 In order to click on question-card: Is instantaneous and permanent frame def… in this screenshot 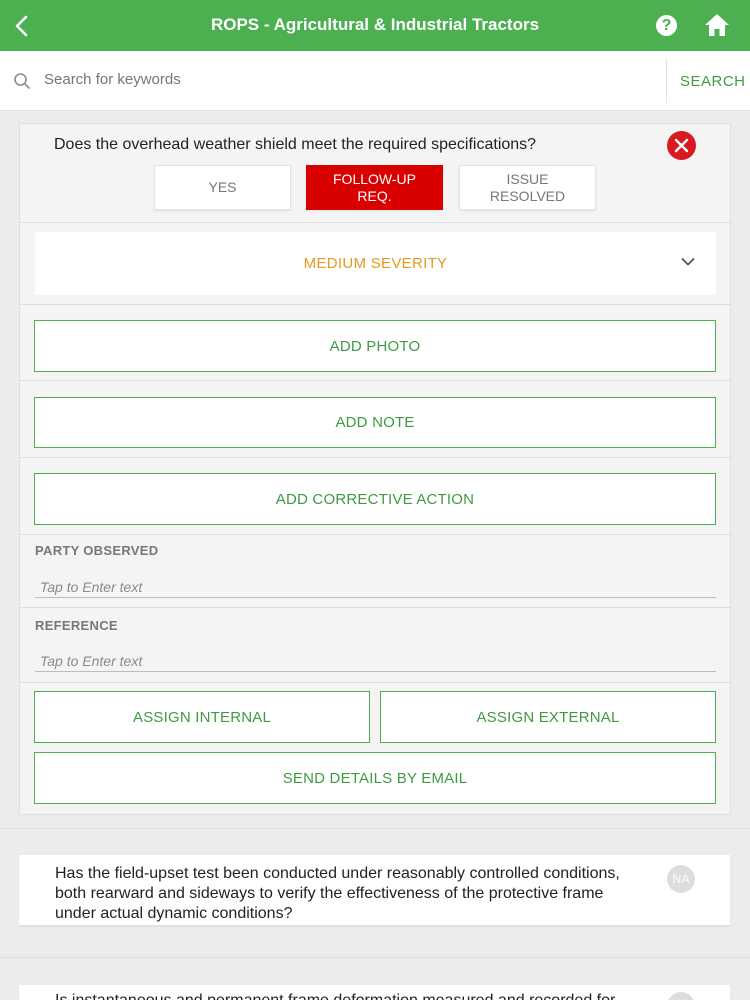, I will do `click(374, 992)`.